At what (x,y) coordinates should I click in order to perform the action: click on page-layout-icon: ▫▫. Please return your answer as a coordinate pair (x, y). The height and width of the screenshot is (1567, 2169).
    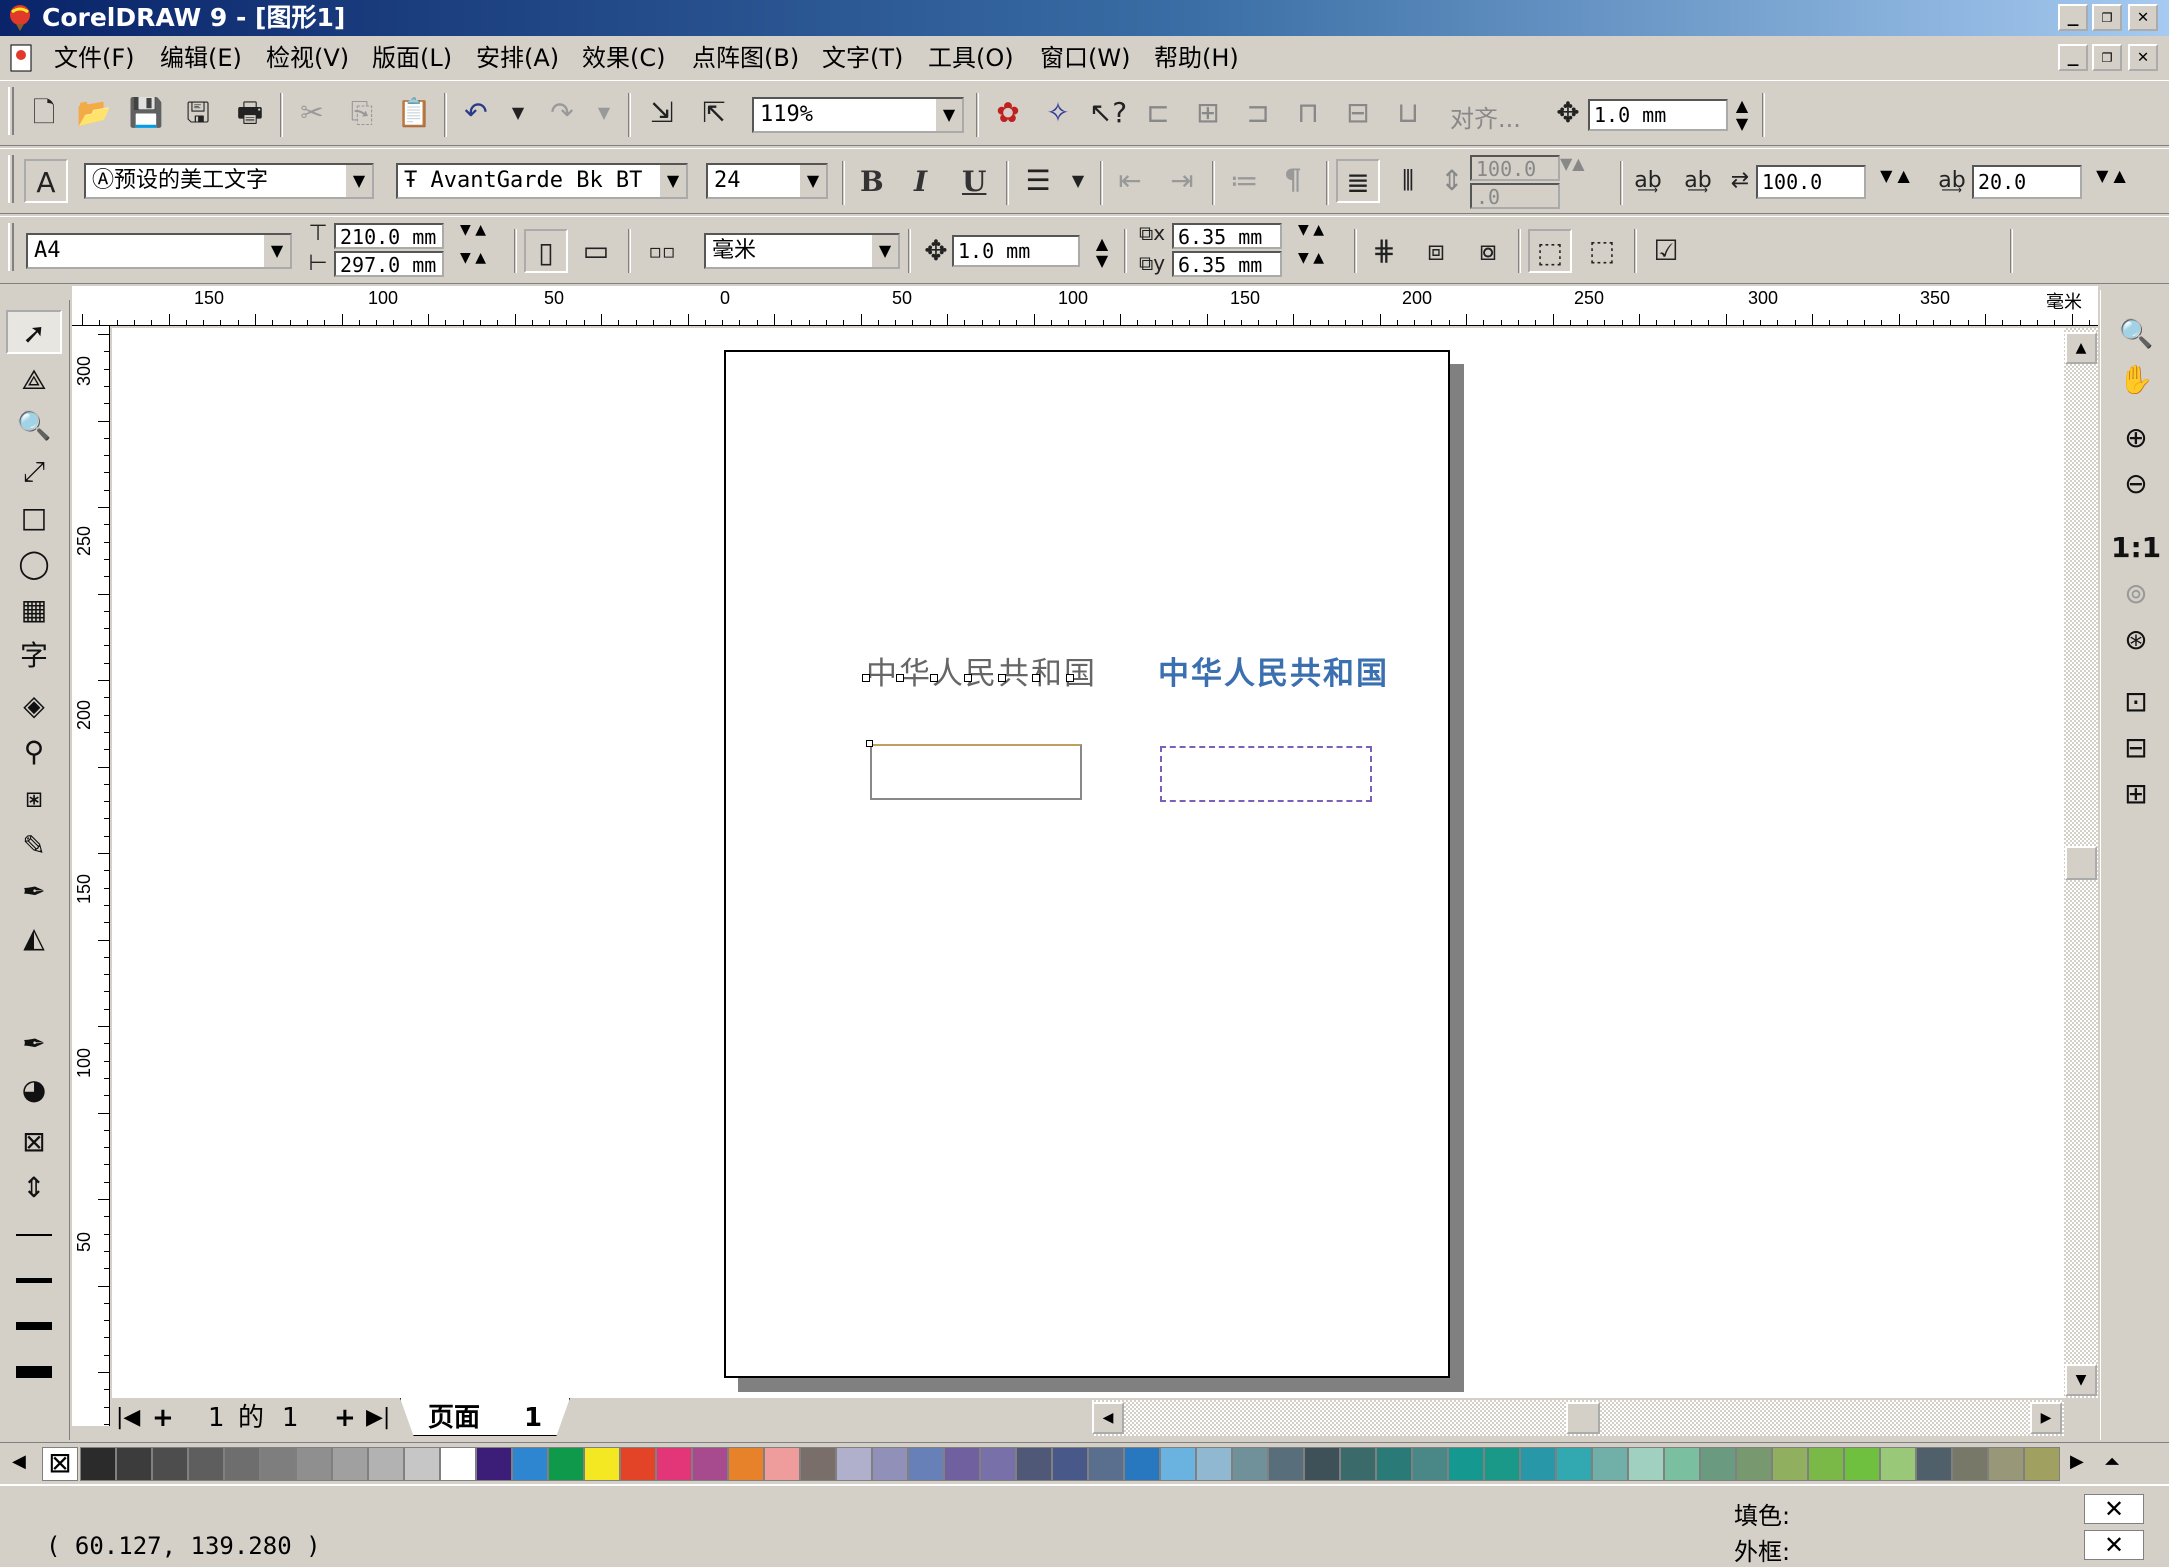
    Looking at the image, I should click on (662, 251).